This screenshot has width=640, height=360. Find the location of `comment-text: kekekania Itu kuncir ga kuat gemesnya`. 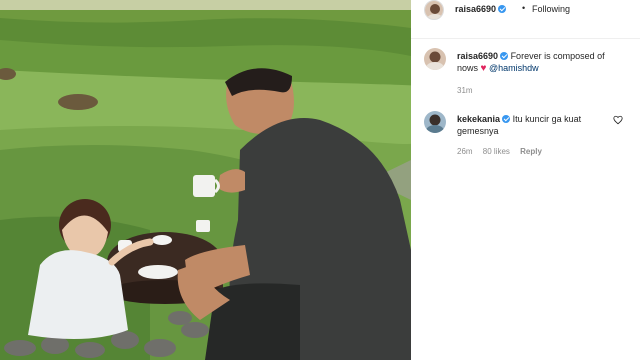

comment-text: kekekania Itu kuncir ga kuat gemesnya is located at coordinates (539, 125).